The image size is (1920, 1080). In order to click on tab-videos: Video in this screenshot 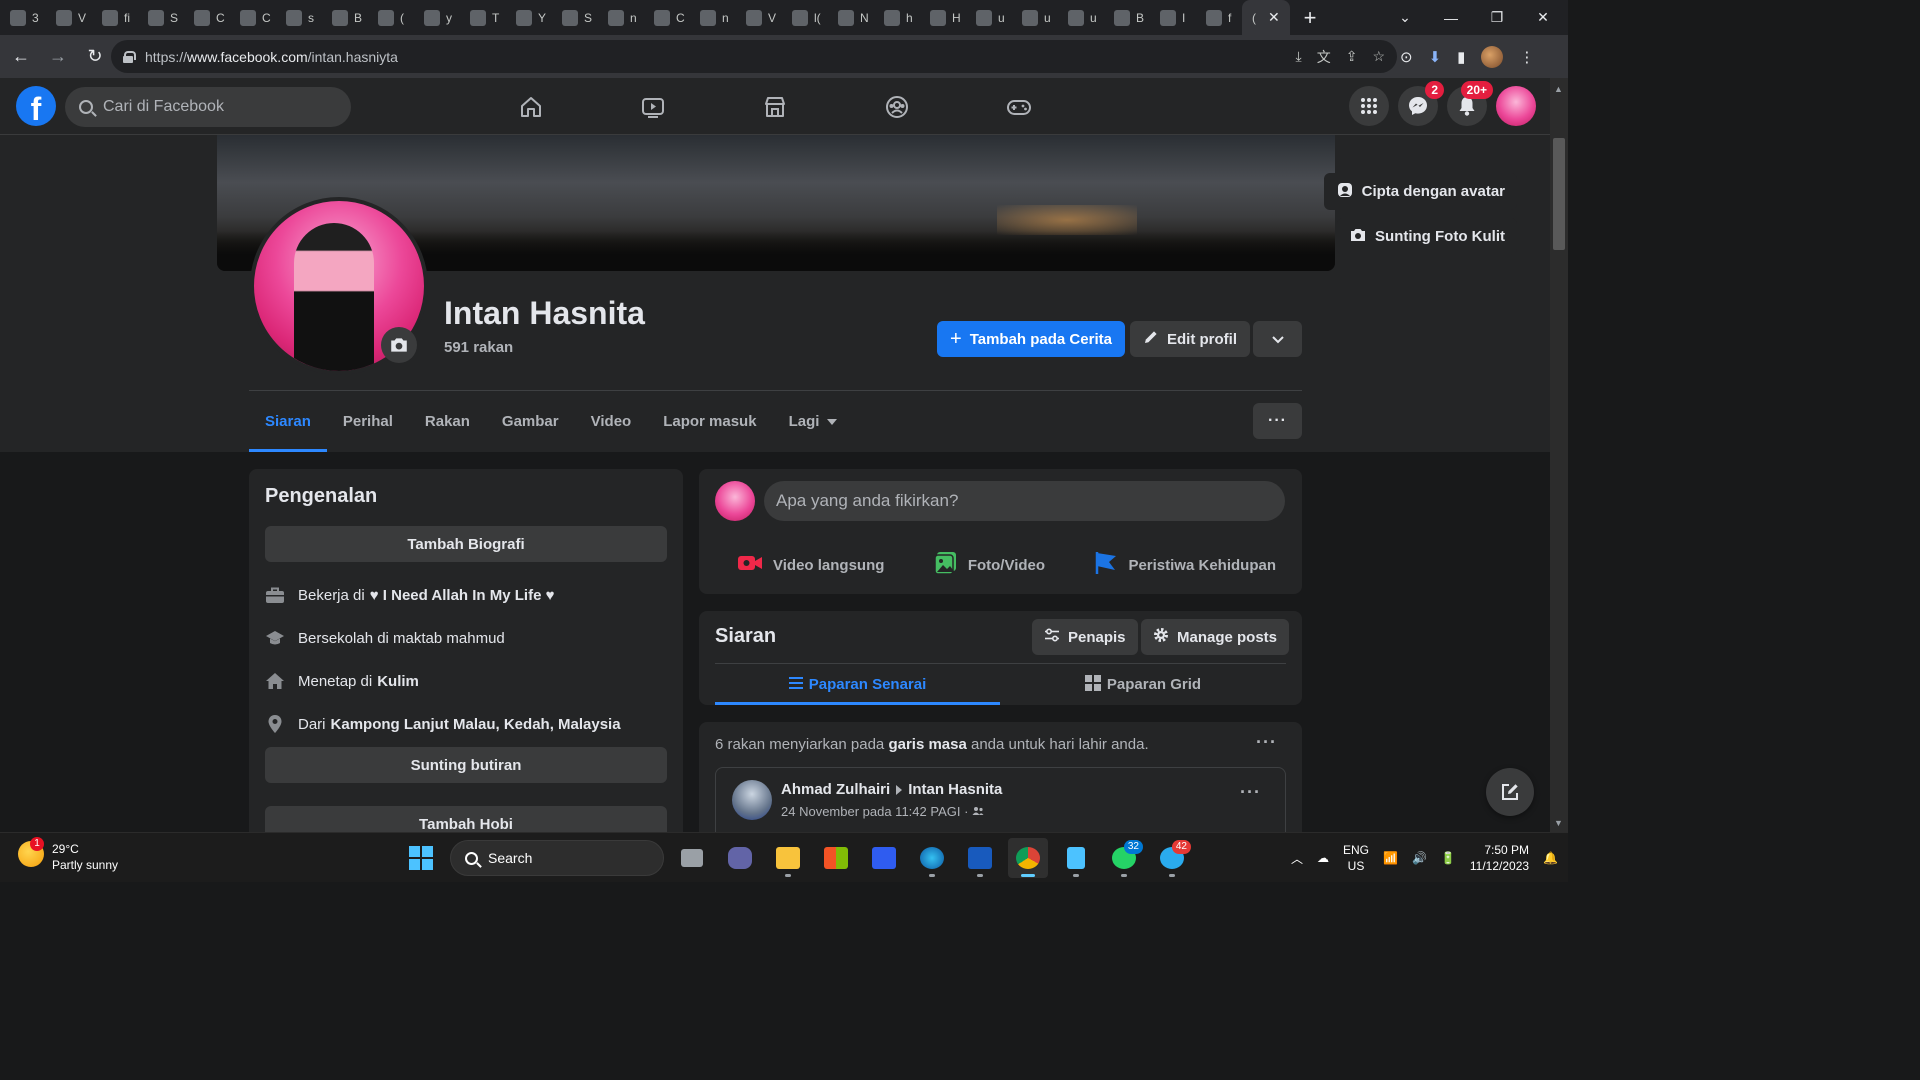, I will do `click(611, 421)`.